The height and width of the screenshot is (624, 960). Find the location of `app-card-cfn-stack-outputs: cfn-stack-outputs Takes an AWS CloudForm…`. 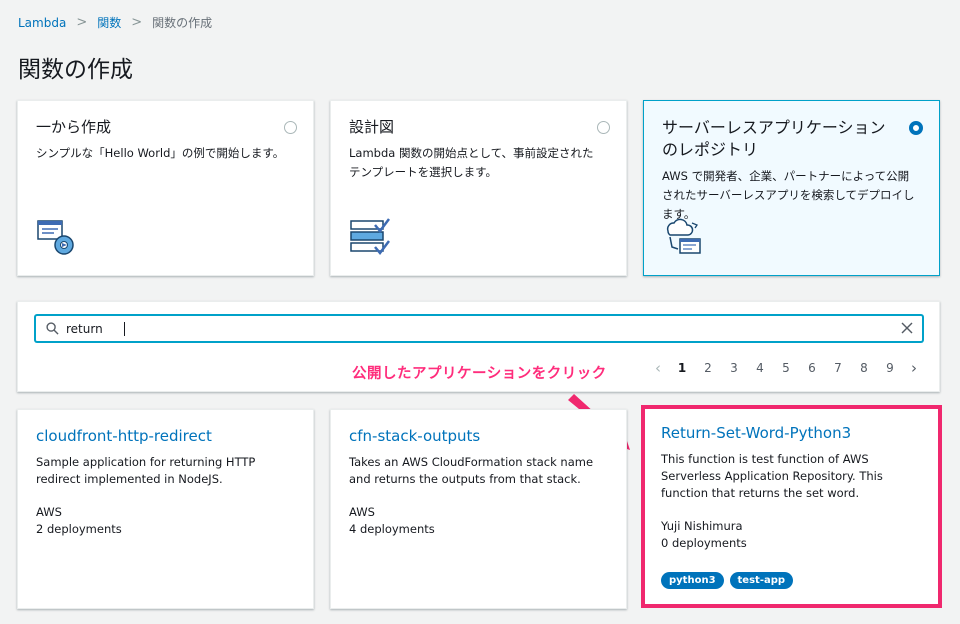

app-card-cfn-stack-outputs: cfn-stack-outputs Takes an AWS CloudForm… is located at coordinates (478, 509).